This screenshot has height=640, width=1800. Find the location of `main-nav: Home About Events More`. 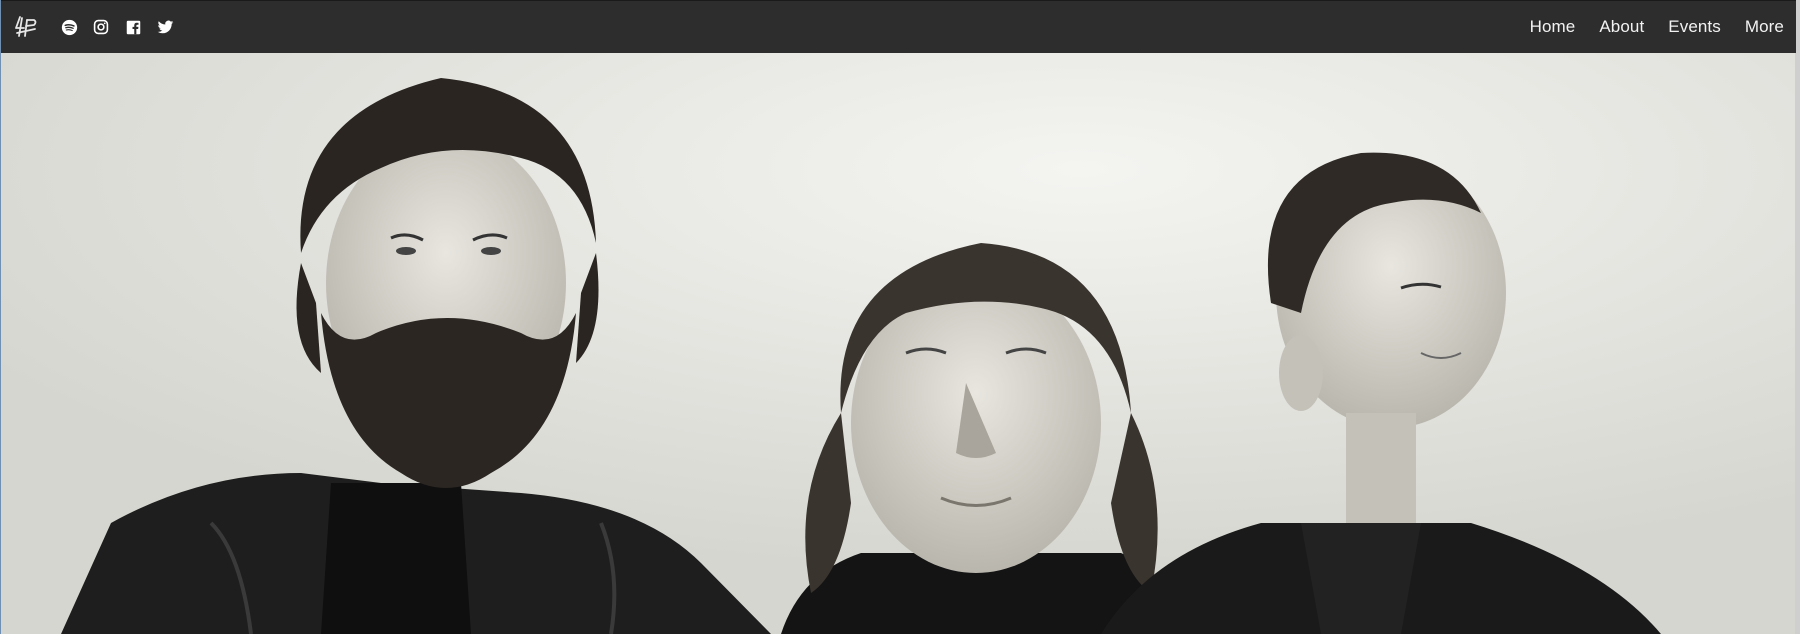

main-nav: Home About Events More is located at coordinates (1657, 27).